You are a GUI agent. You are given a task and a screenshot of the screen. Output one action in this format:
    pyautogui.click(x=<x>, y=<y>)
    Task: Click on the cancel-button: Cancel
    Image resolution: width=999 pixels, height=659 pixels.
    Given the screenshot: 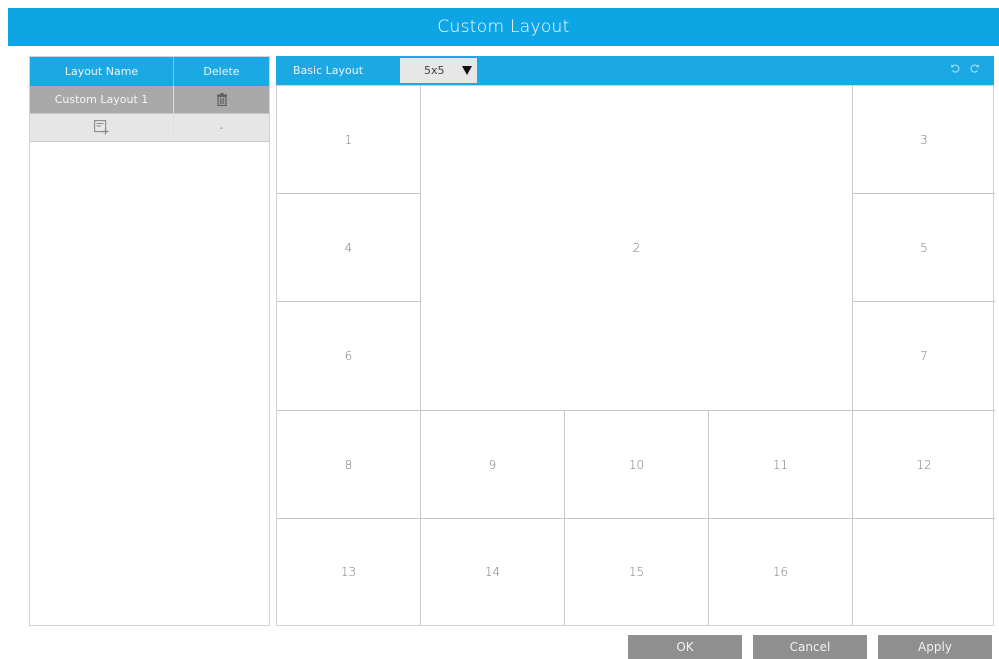 What is the action you would take?
    pyautogui.click(x=810, y=647)
    